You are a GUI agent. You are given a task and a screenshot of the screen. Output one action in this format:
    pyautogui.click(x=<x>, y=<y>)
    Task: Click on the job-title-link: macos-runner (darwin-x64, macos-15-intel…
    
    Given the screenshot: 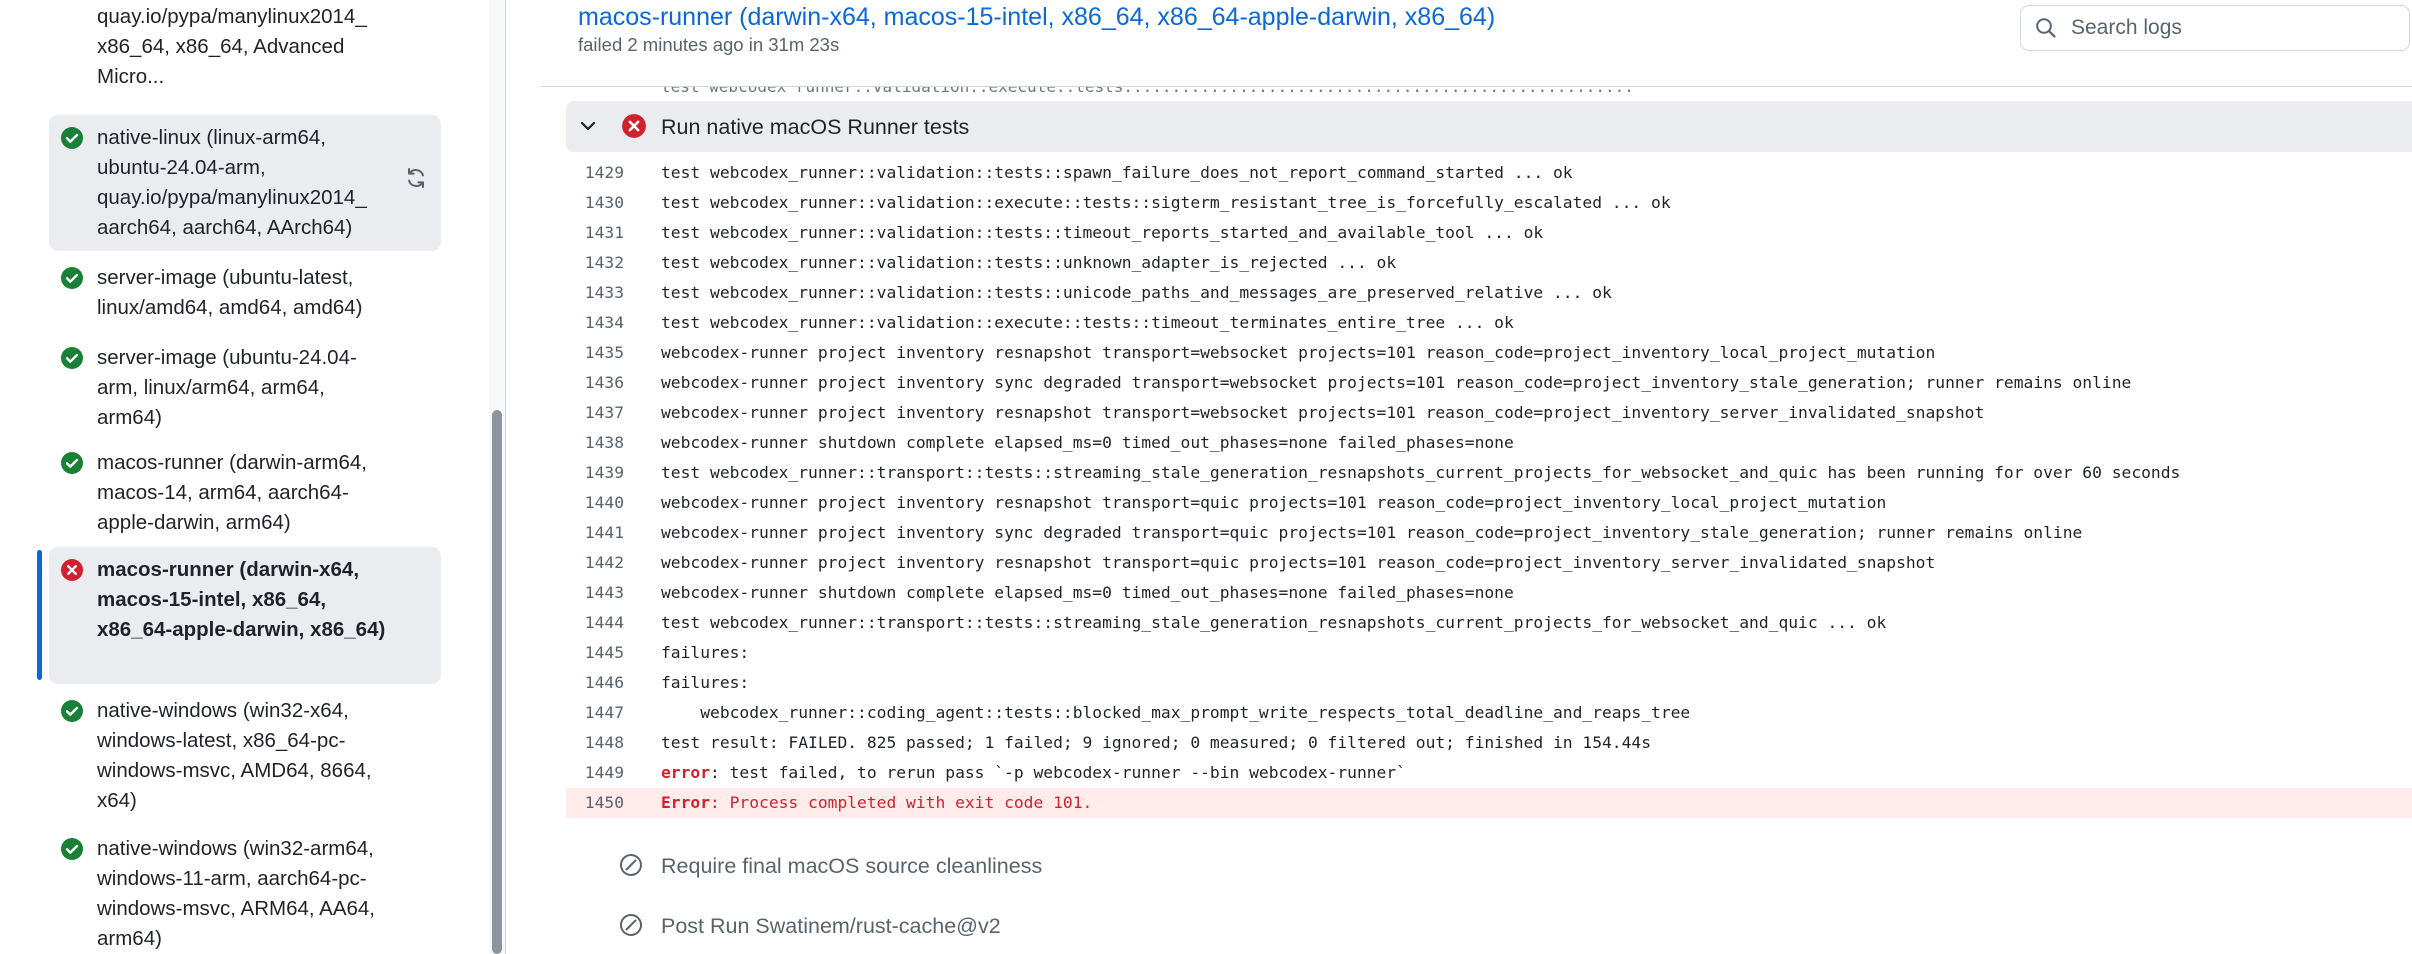 What is the action you would take?
    pyautogui.click(x=1036, y=17)
    